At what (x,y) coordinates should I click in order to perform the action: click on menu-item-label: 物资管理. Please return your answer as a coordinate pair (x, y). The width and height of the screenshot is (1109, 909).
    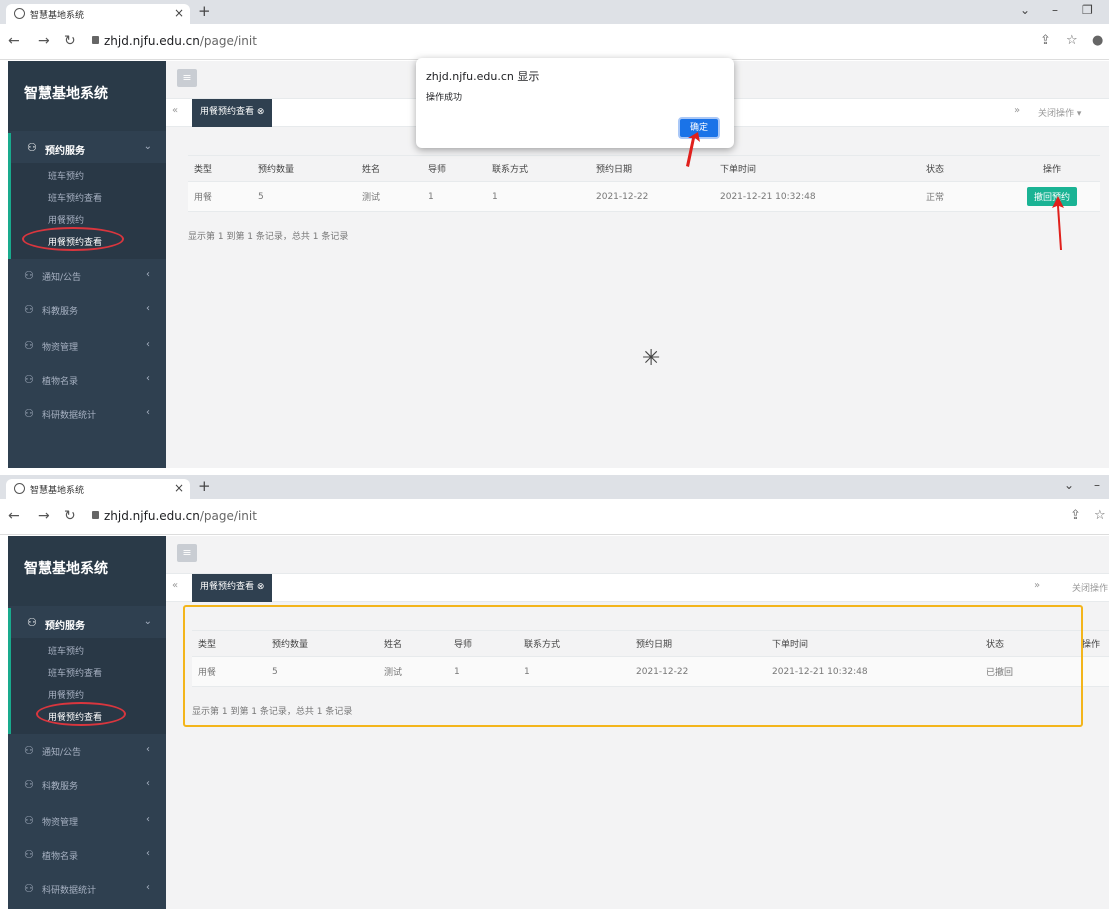
    Looking at the image, I should click on (60, 823).